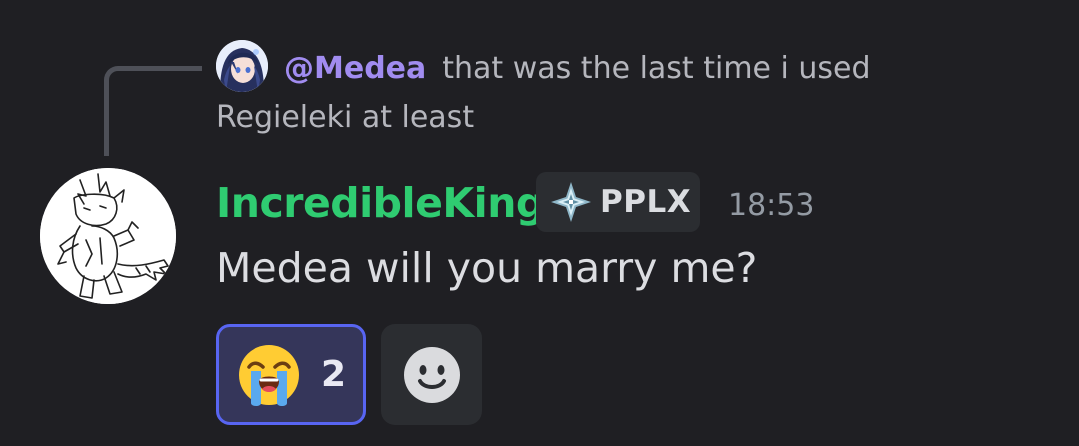 This screenshot has width=1079, height=446. I want to click on diamond-star-icon, so click(571, 202).